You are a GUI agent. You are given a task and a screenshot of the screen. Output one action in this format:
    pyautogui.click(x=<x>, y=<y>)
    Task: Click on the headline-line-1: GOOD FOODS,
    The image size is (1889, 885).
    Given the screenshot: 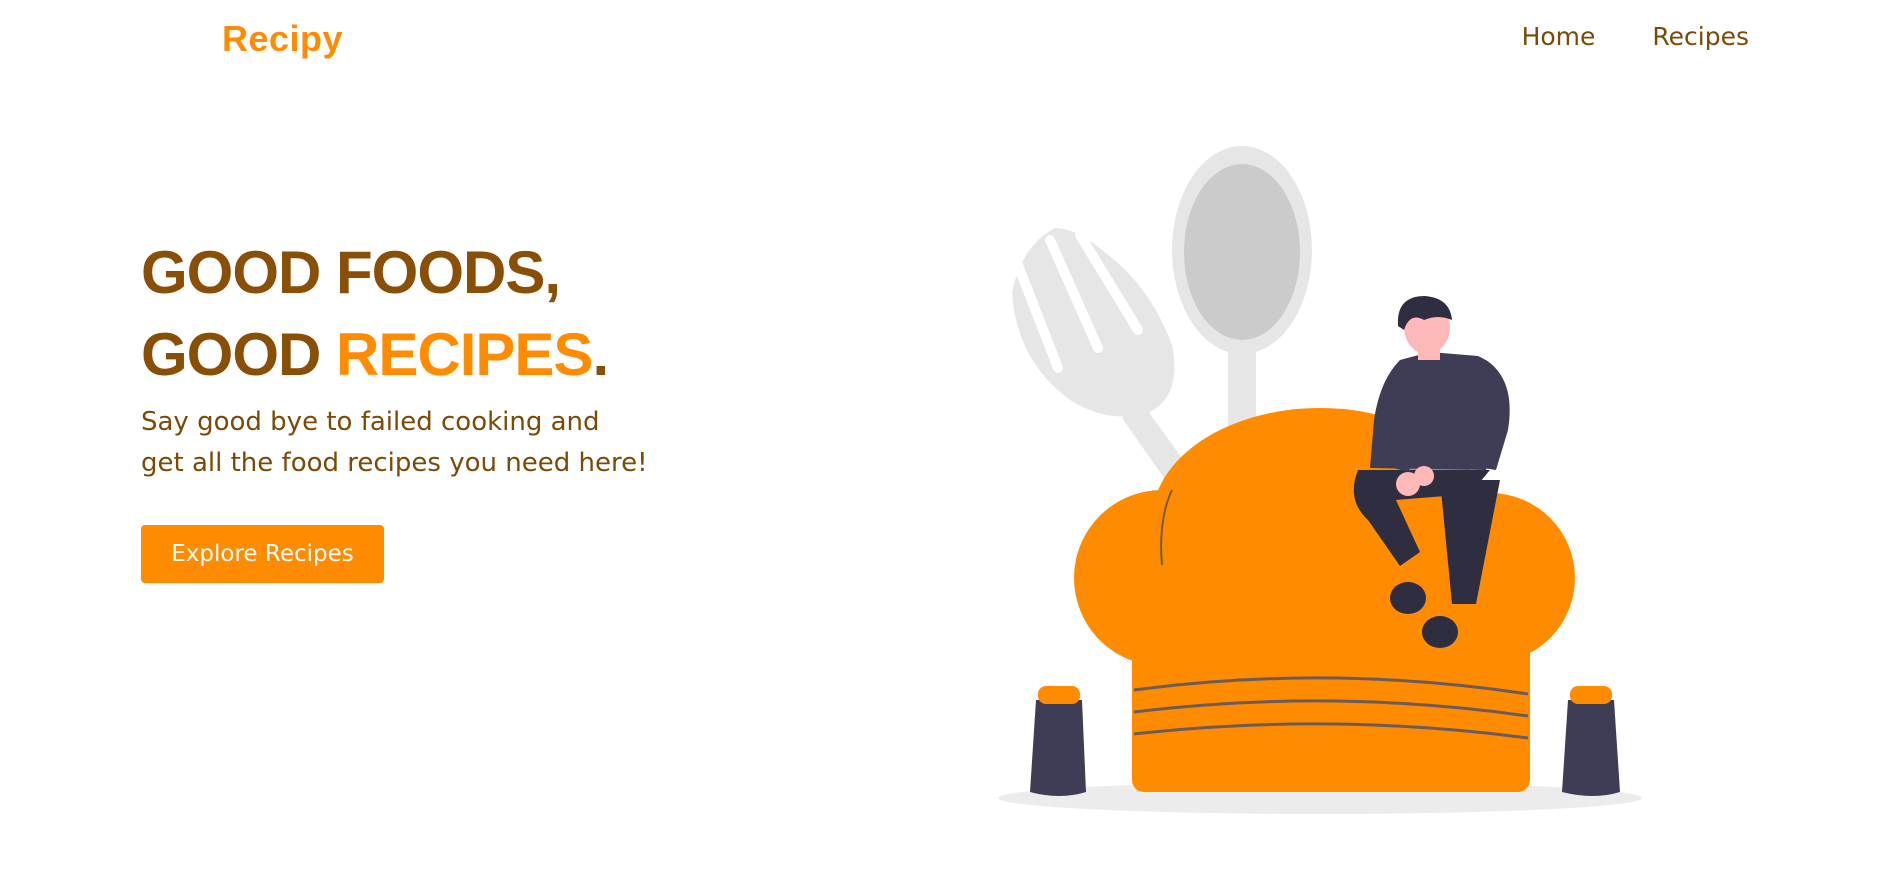 What is the action you would take?
    pyautogui.click(x=351, y=272)
    